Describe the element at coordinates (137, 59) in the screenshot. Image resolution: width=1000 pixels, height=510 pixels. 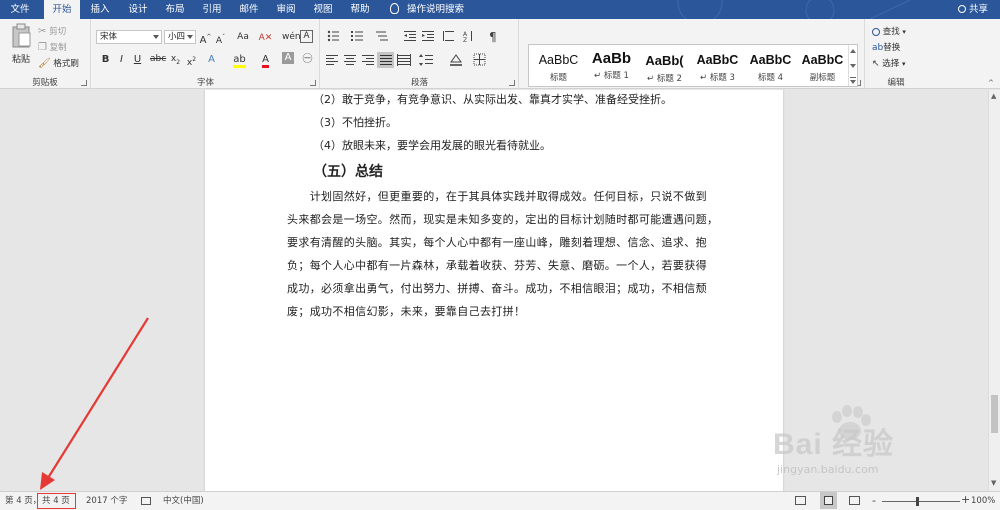
I see `underline-button: U` at that location.